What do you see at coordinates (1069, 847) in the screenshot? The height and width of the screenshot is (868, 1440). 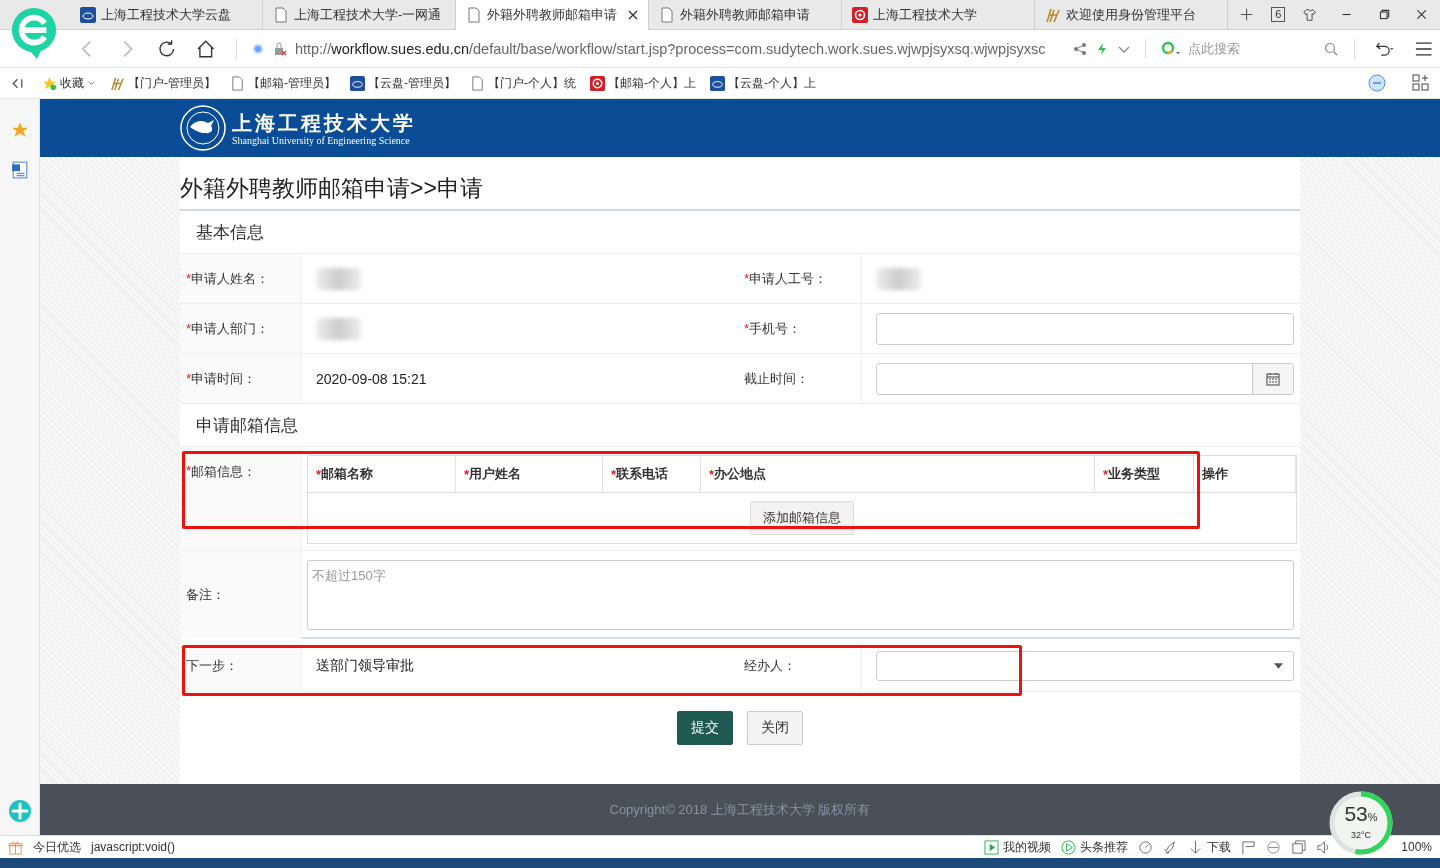 I see `play-circle-icon` at bounding box center [1069, 847].